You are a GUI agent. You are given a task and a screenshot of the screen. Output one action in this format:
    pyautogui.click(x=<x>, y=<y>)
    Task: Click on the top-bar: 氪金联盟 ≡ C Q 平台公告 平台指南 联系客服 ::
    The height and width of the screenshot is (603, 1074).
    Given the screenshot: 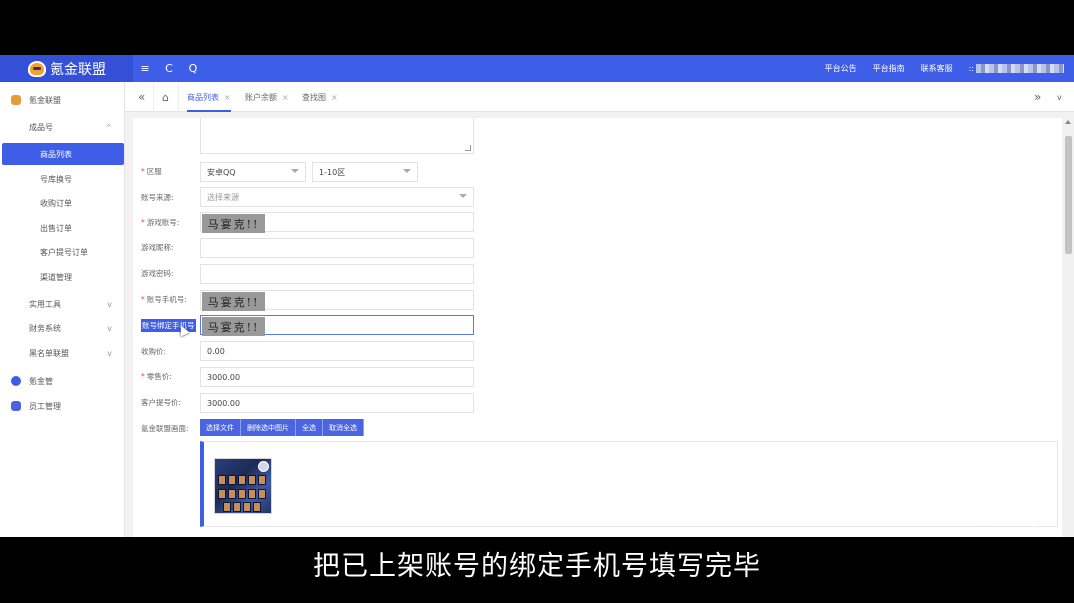 What is the action you would take?
    pyautogui.click(x=537, y=68)
    